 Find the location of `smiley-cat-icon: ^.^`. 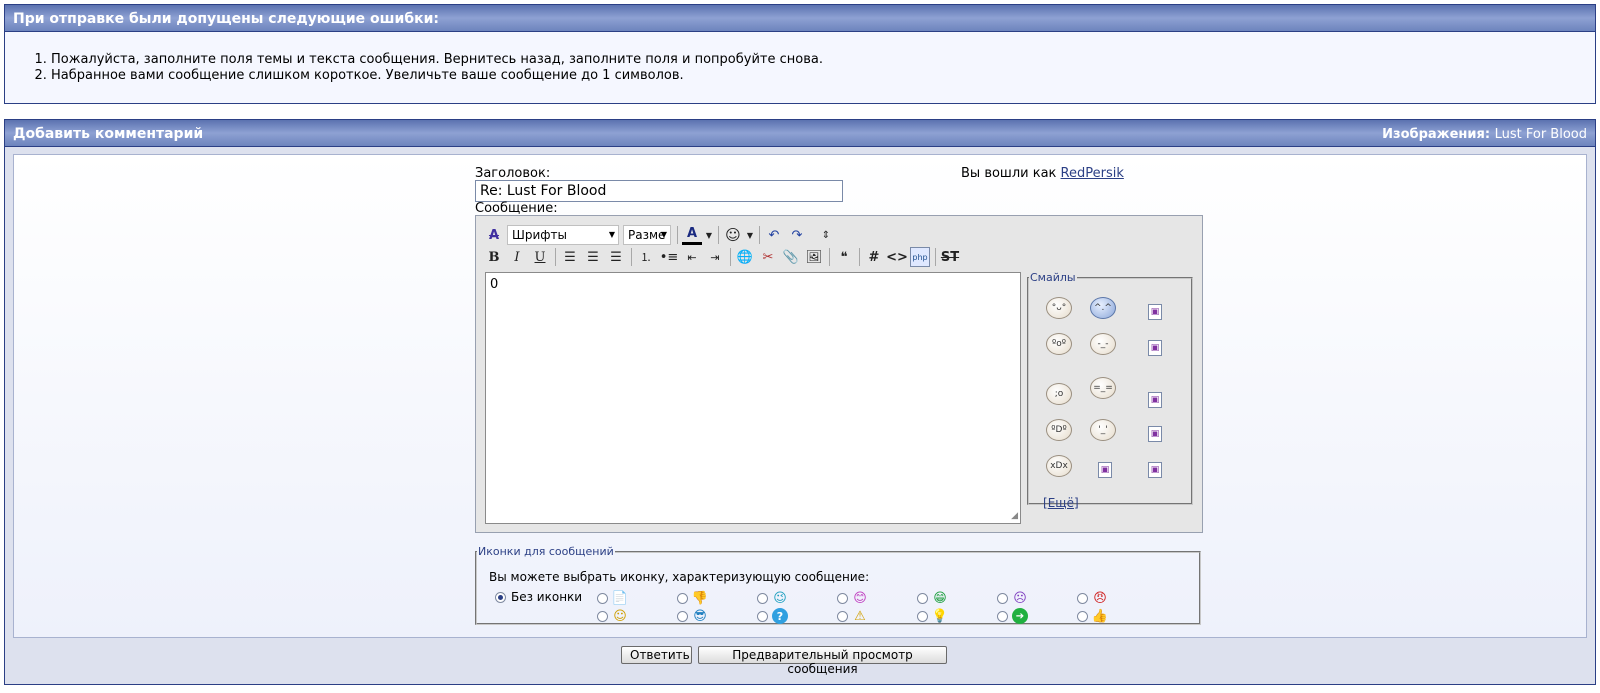

smiley-cat-icon: ^.^ is located at coordinates (1103, 308).